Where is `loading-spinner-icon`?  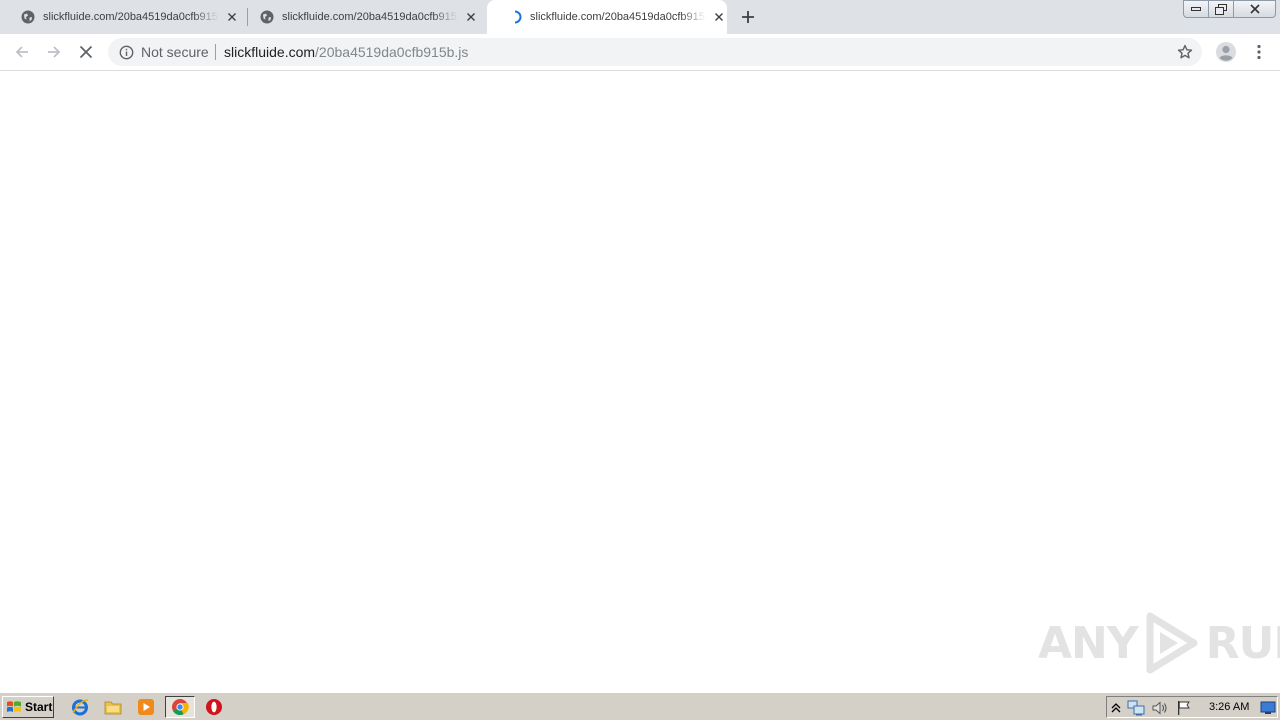 loading-spinner-icon is located at coordinates (515, 17).